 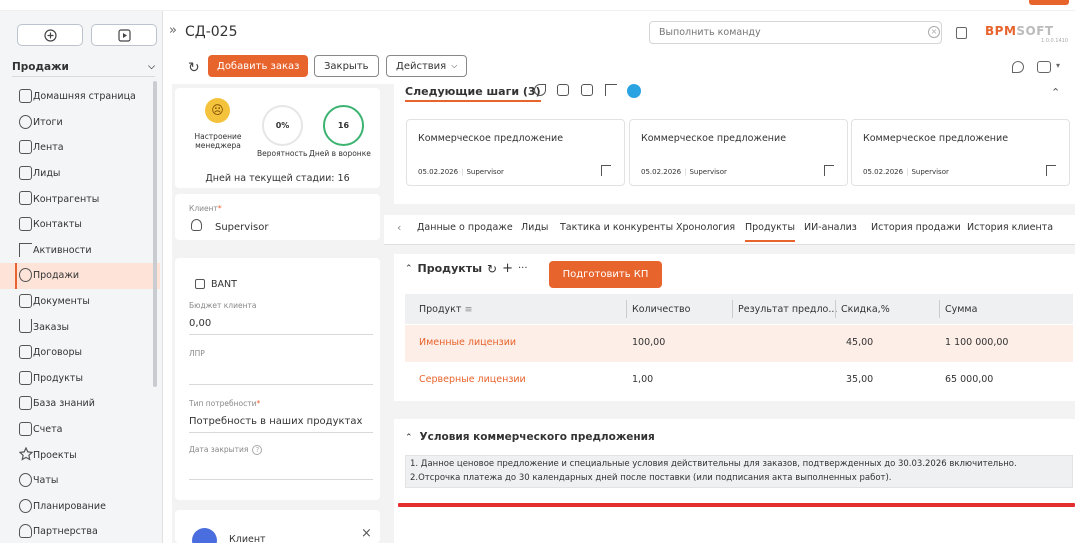 What do you see at coordinates (241, 227) in the screenshot?
I see `client-field-value: Supervisor` at bounding box center [241, 227].